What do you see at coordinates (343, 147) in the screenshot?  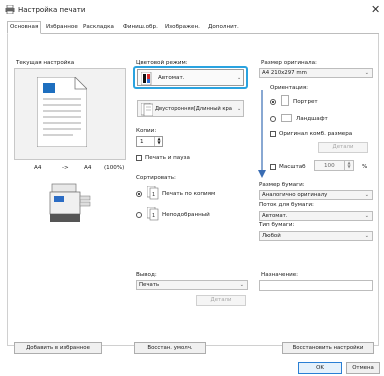 I see `mixed-sizes-details-button: Детали` at bounding box center [343, 147].